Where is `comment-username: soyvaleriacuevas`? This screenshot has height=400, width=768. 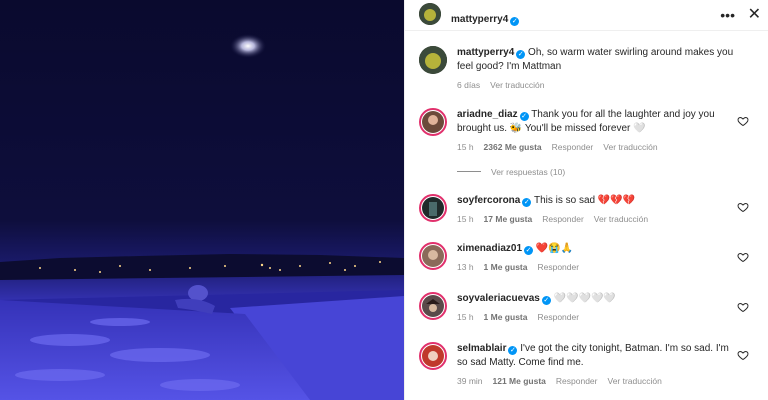
comment-username: soyvaleriacuevas is located at coordinates (498, 298).